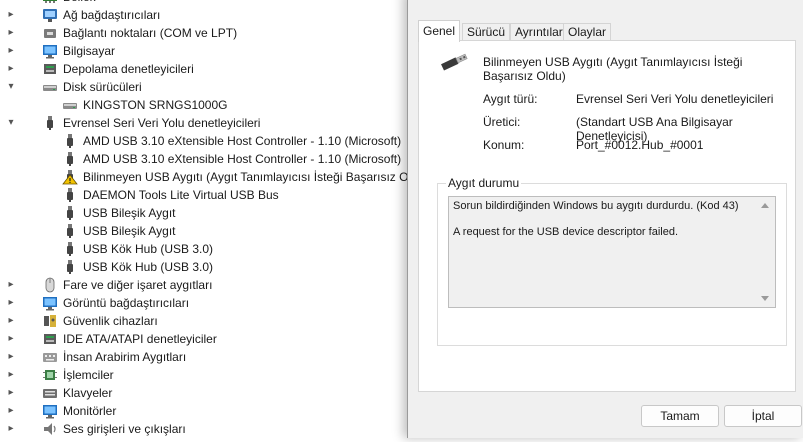 The width and height of the screenshot is (803, 442). What do you see at coordinates (50, 33) in the screenshot?
I see `port-icon` at bounding box center [50, 33].